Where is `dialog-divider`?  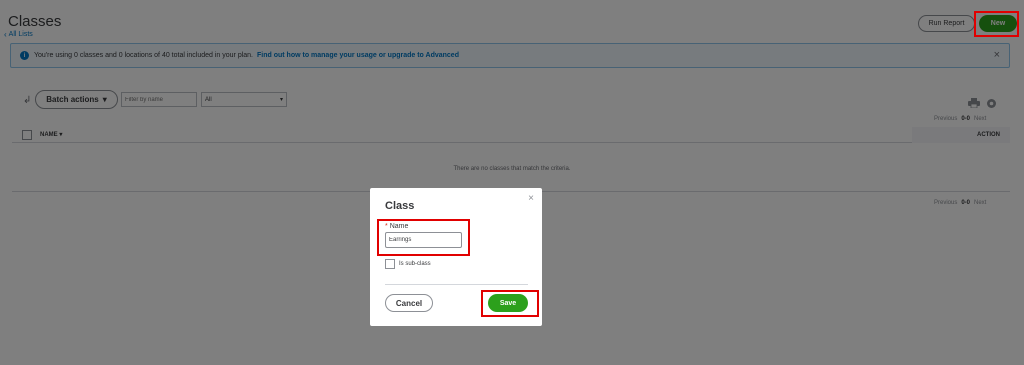
dialog-divider is located at coordinates (456, 284).